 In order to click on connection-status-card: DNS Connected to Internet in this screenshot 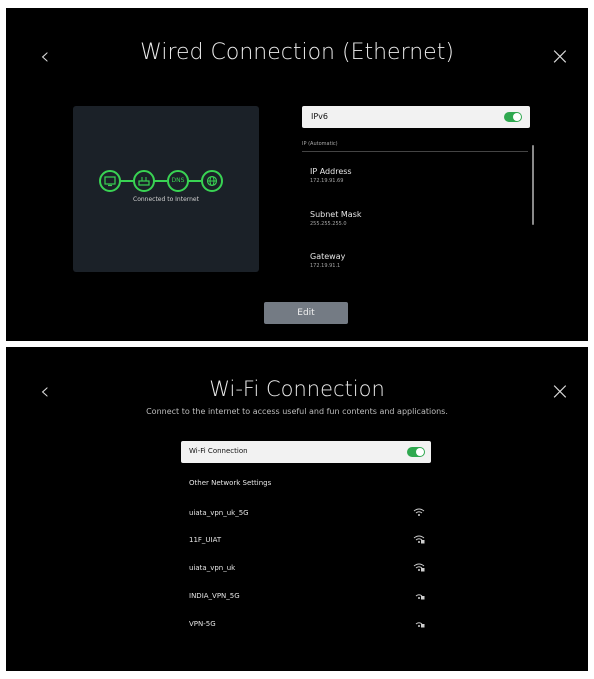, I will do `click(166, 189)`.